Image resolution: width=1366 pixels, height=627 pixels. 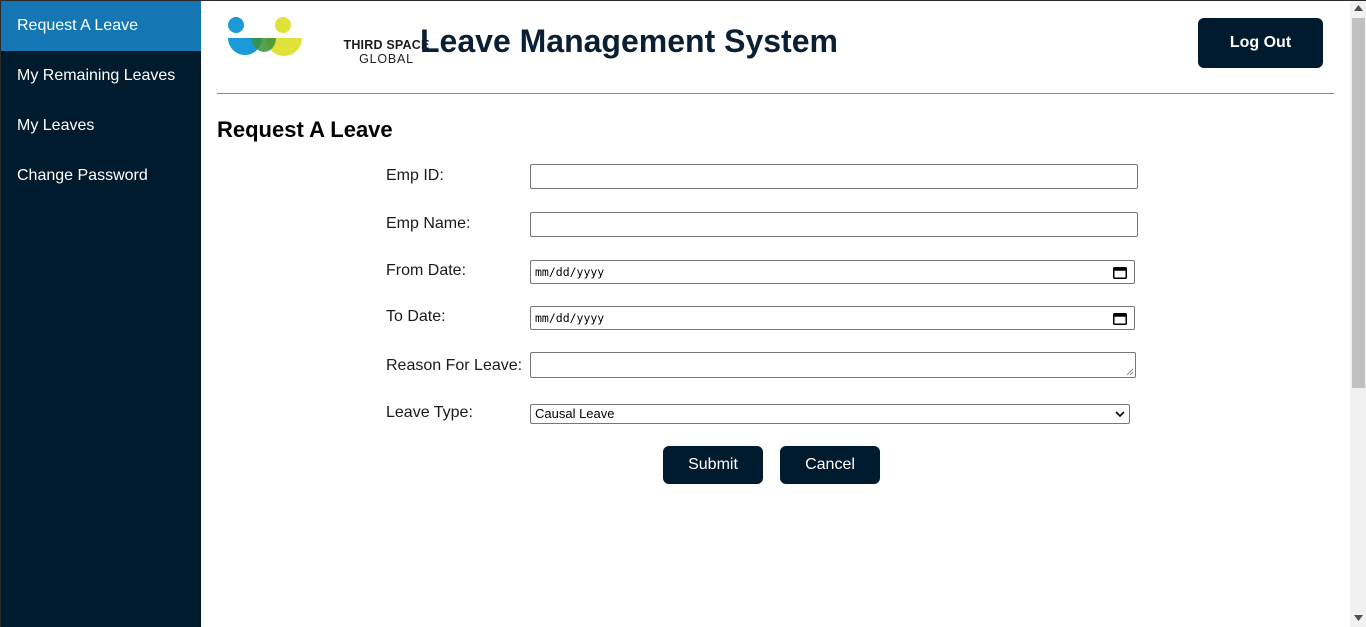 I want to click on emp-name-input, so click(x=834, y=224).